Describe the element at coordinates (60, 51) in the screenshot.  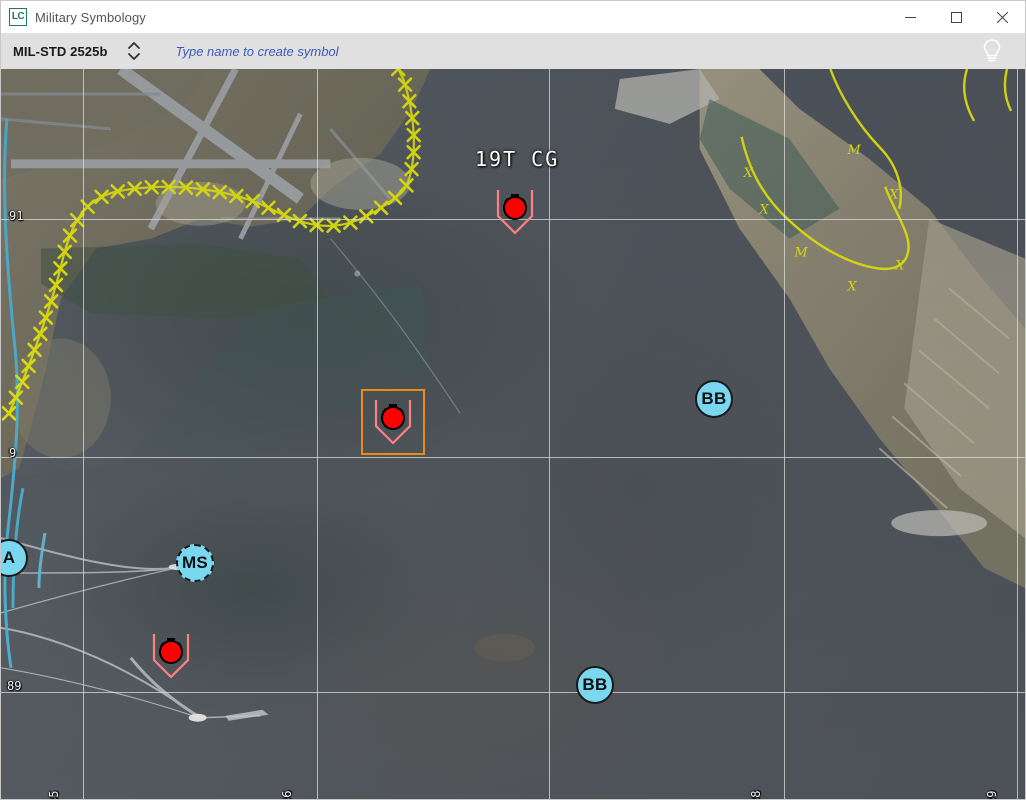
I see `symbology-standard-label: MIL-STD 2525b` at that location.